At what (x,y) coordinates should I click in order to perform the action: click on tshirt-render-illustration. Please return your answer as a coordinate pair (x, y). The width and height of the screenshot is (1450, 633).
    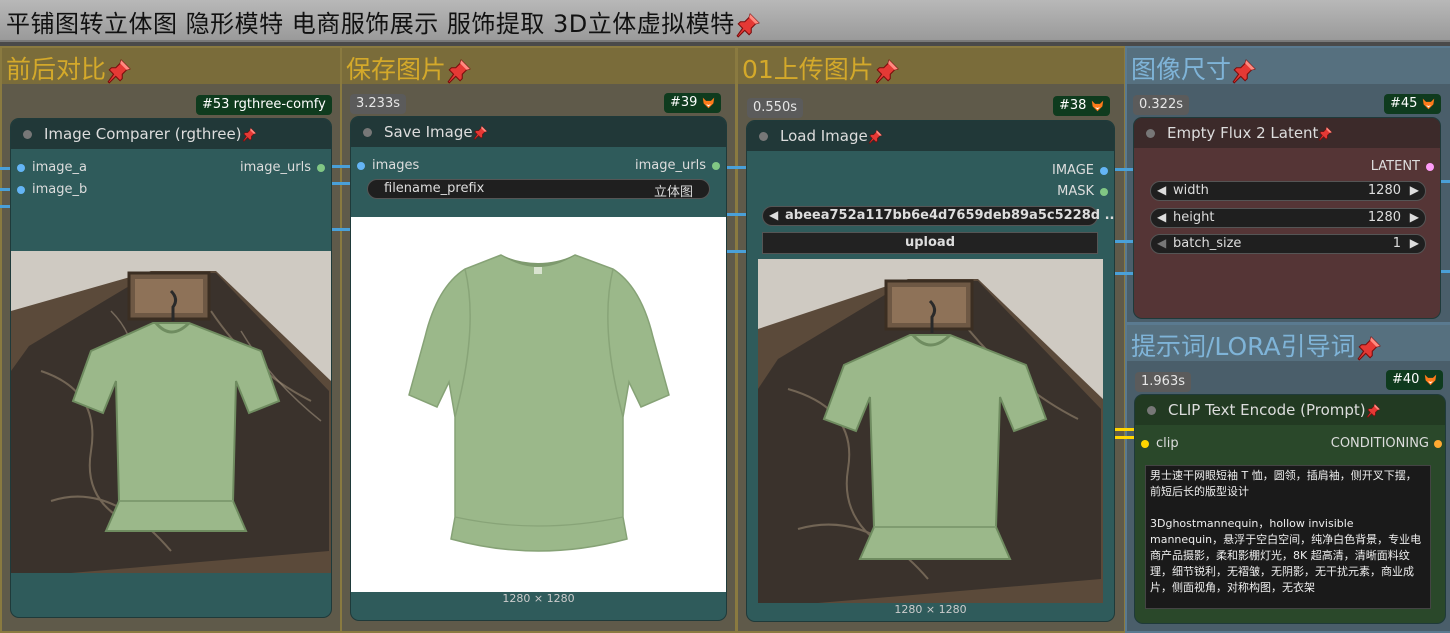
    Looking at the image, I should click on (539, 403).